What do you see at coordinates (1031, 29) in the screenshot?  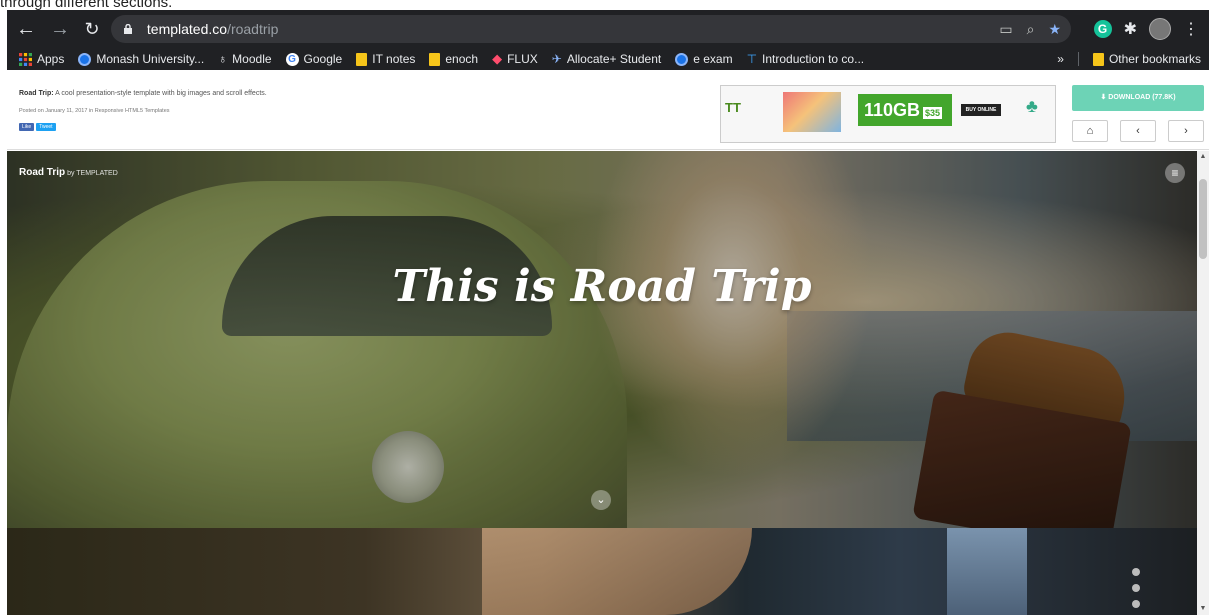 I see `zoom-icon: ⌕` at bounding box center [1031, 29].